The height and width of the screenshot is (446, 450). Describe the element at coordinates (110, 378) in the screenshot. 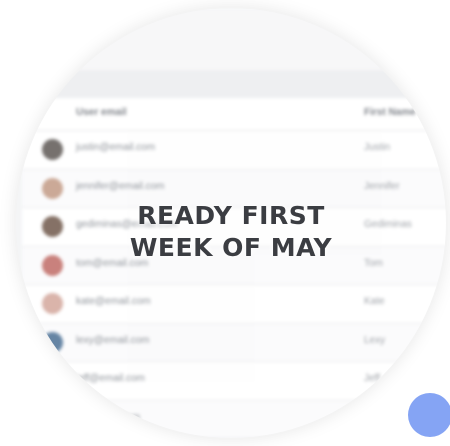

I see `user-email-cell: jeff@email.com` at that location.